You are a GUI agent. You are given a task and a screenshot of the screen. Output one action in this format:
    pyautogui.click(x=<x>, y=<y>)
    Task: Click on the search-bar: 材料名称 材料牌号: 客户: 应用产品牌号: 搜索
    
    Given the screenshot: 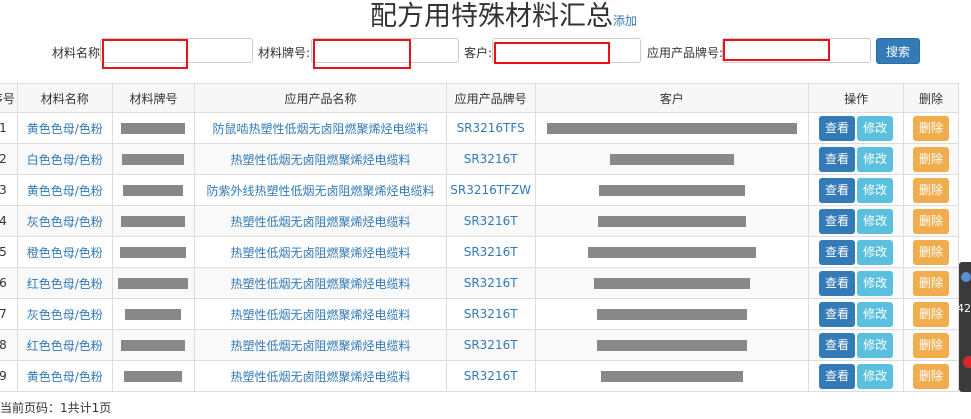 What is the action you would take?
    pyautogui.click(x=485, y=53)
    